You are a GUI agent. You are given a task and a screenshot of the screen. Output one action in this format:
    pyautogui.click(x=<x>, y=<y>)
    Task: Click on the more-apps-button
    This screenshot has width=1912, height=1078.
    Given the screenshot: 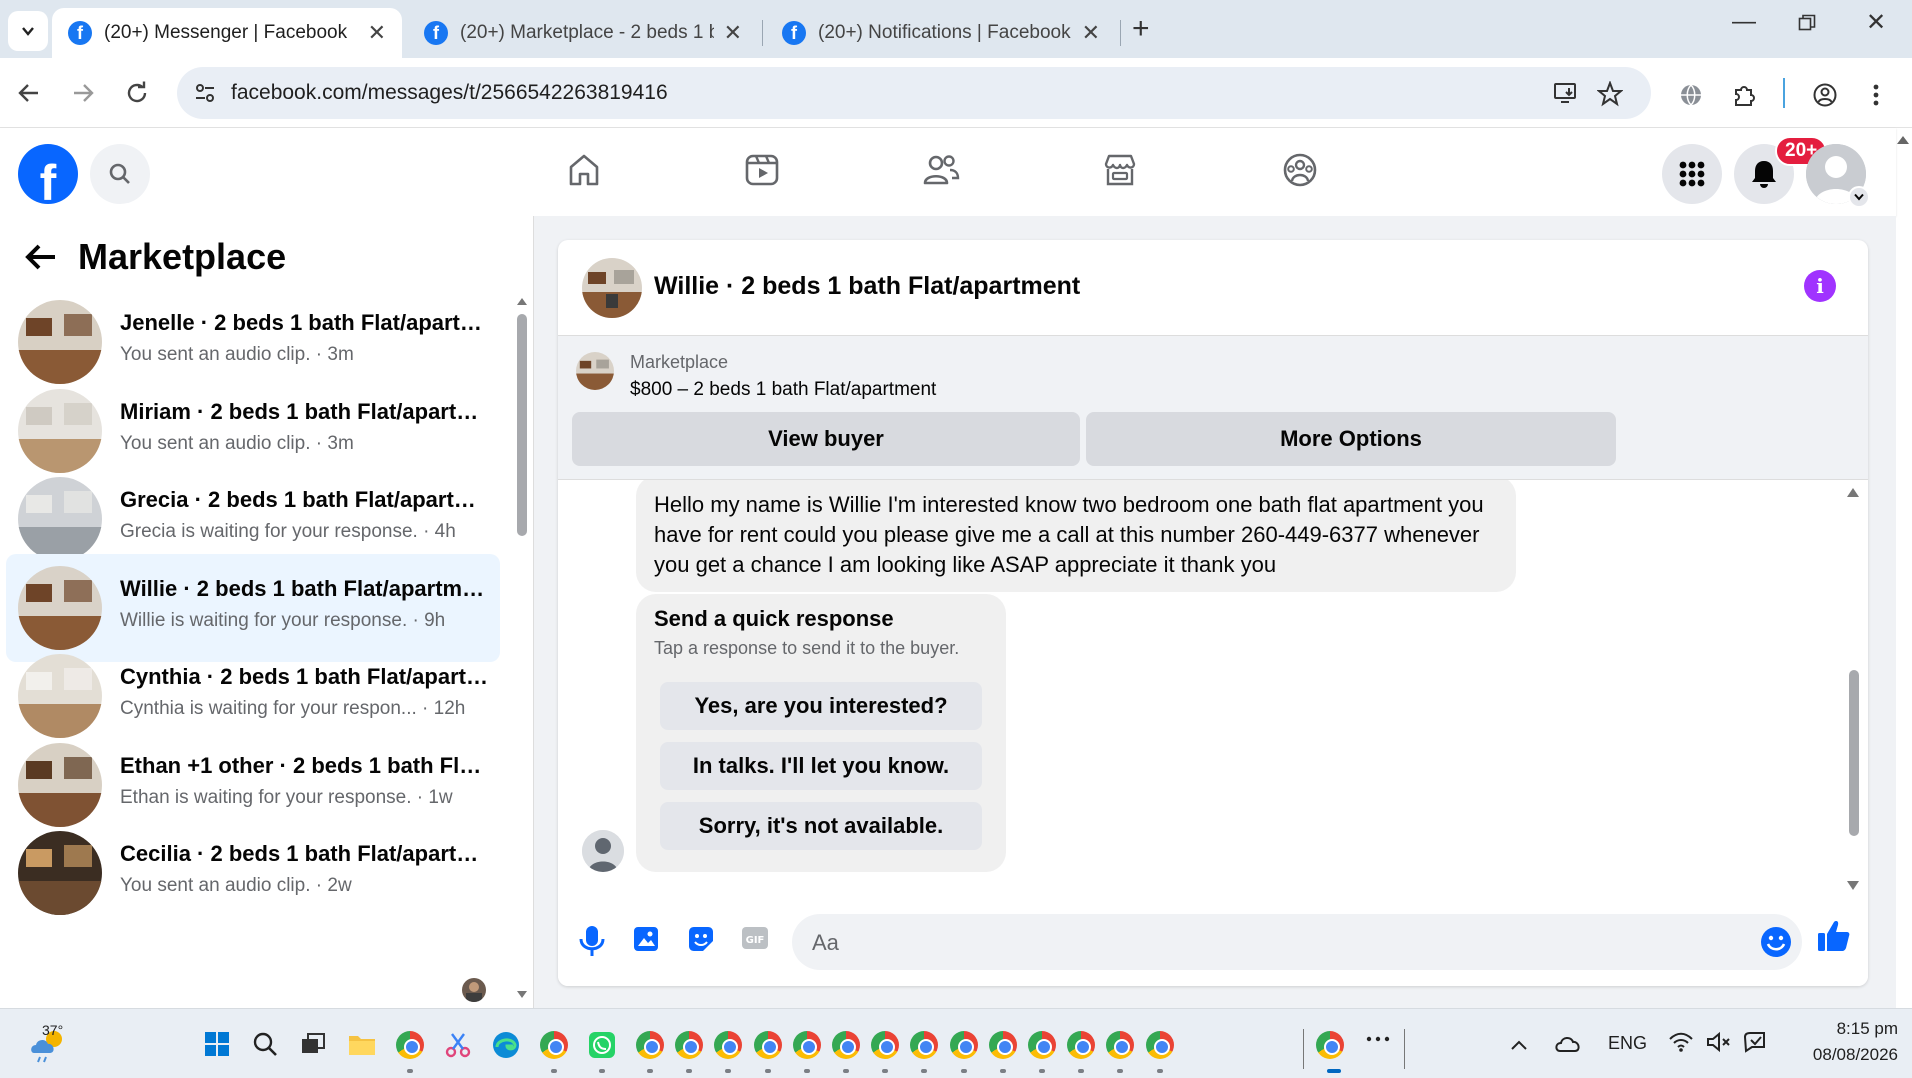 What is the action you would take?
    pyautogui.click(x=1380, y=1049)
    